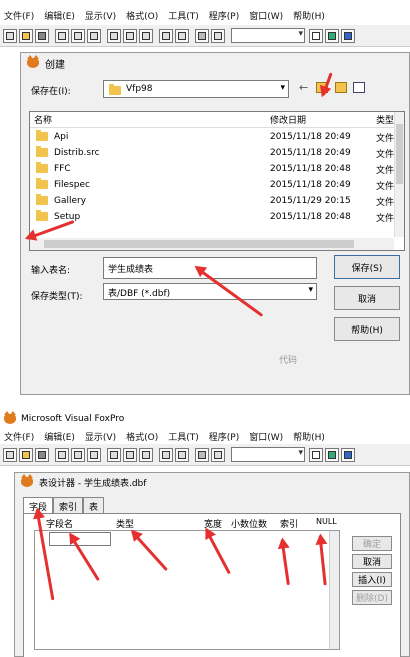 This screenshot has height=657, width=410. Describe the element at coordinates (210, 291) in the screenshot. I see `filetype-dropdown: 表/DBF (*.dbf) ▾` at that location.